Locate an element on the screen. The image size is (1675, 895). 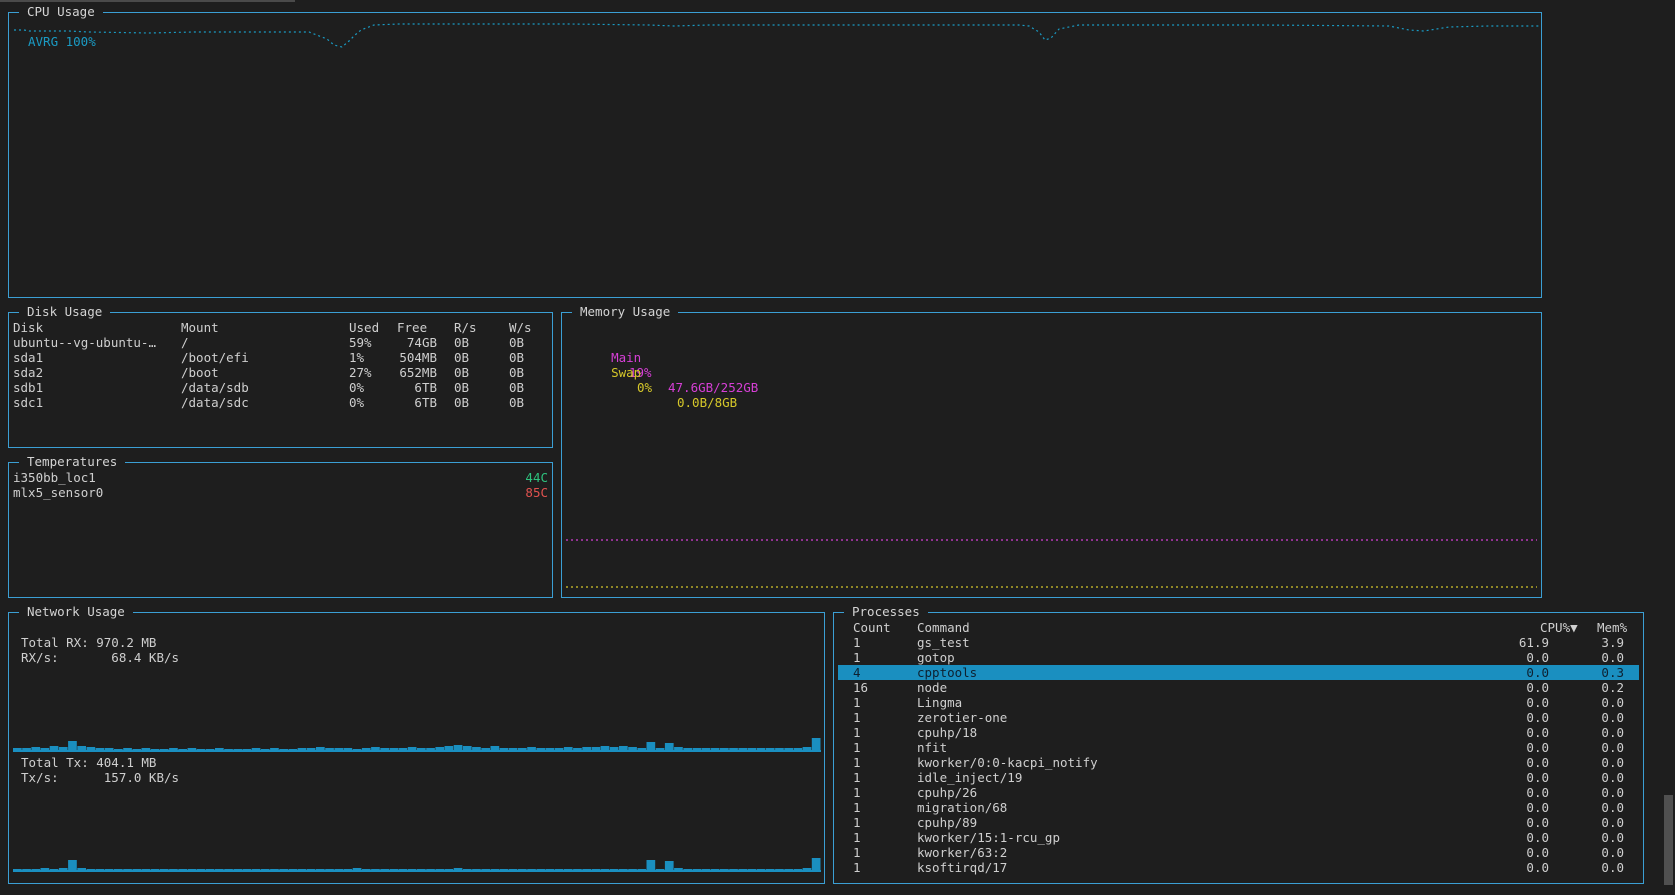
process-col-count: Count is located at coordinates (872, 627).